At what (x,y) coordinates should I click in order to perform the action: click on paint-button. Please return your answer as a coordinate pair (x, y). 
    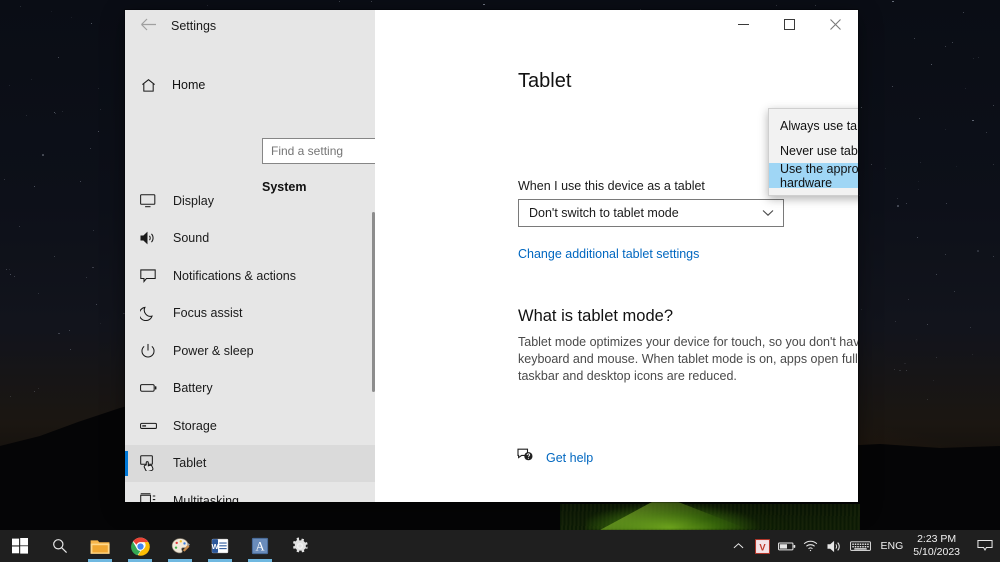
    Looking at the image, I should click on (180, 546).